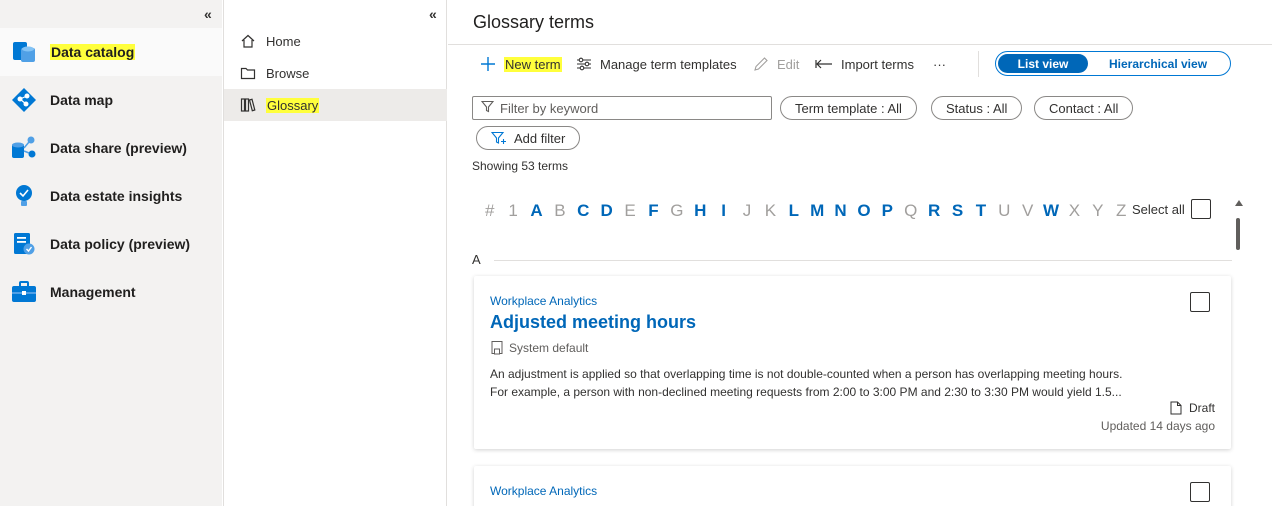  What do you see at coordinates (499, 138) in the screenshot?
I see `add-filter-icon` at bounding box center [499, 138].